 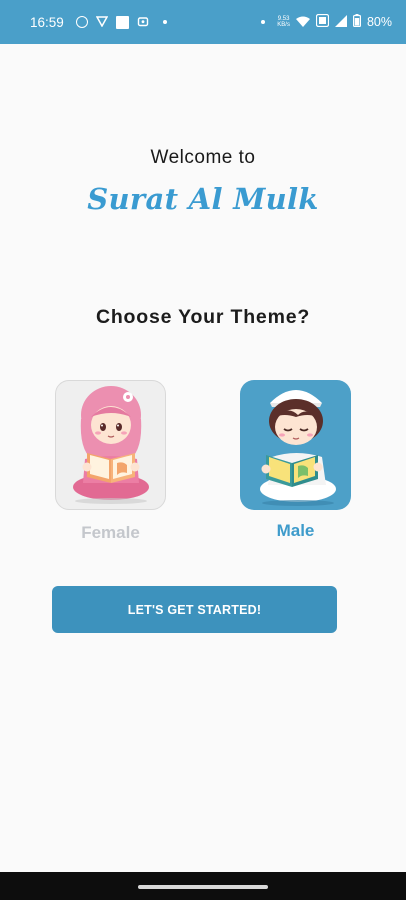 What do you see at coordinates (203, 317) in the screenshot?
I see `theme-heading: Choose Your Theme?` at bounding box center [203, 317].